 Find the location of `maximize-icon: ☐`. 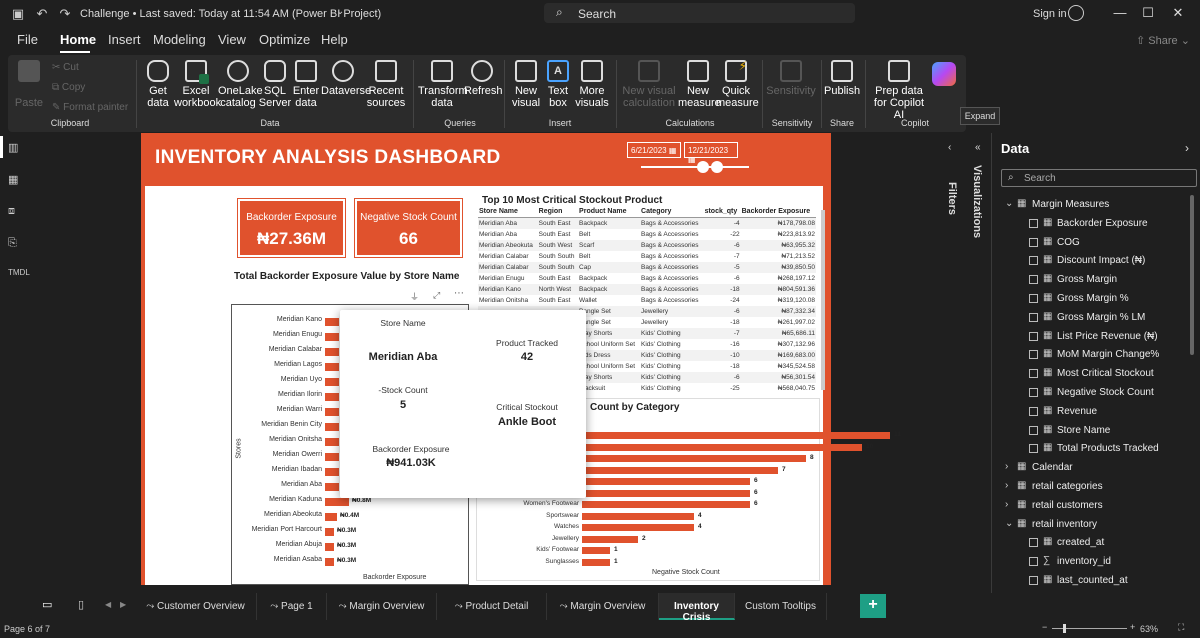

maximize-icon: ☐ is located at coordinates (1148, 14).